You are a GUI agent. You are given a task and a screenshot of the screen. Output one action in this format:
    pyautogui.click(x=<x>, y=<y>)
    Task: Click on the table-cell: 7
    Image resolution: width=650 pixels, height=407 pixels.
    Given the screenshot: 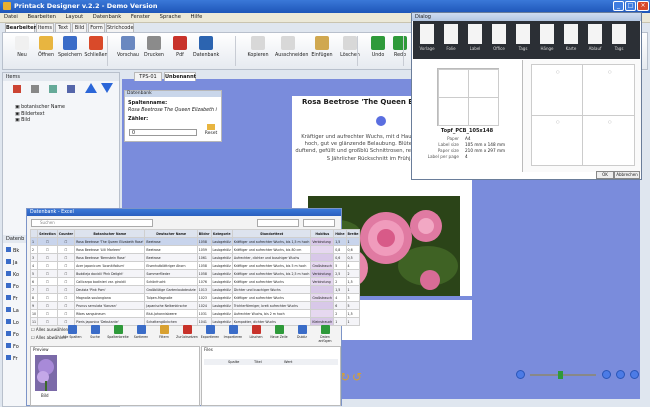 What is the action you would take?
    pyautogui.click(x=34, y=289)
    